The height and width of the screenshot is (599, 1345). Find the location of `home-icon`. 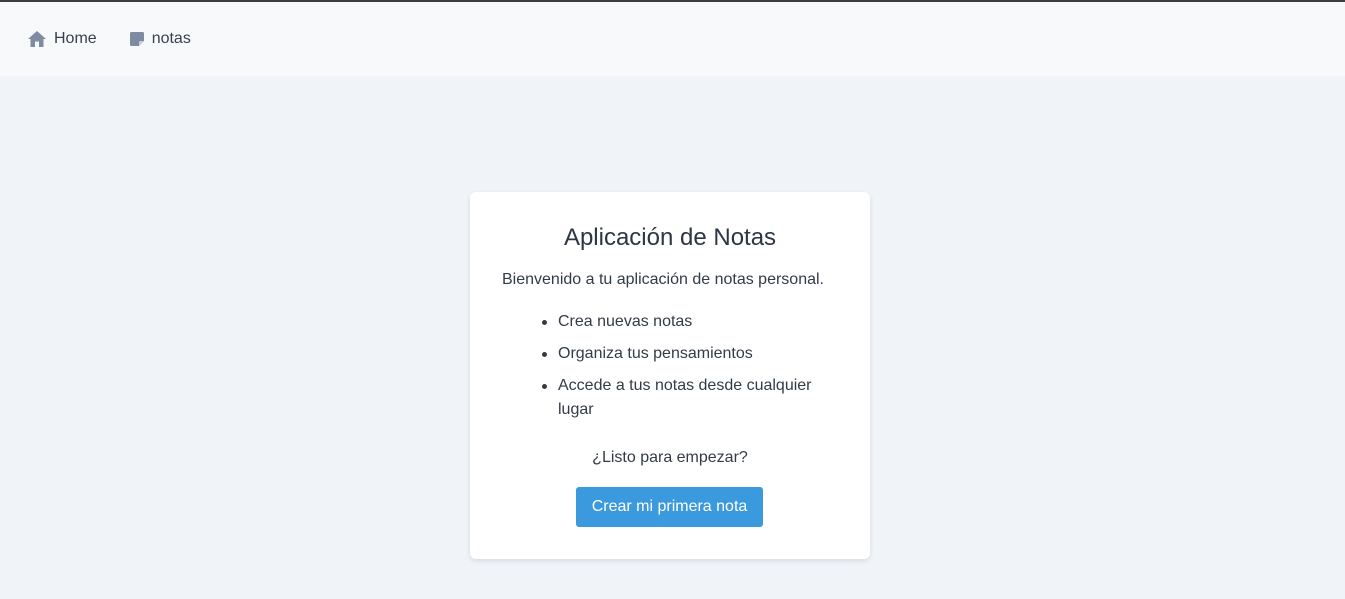

home-icon is located at coordinates (37, 39).